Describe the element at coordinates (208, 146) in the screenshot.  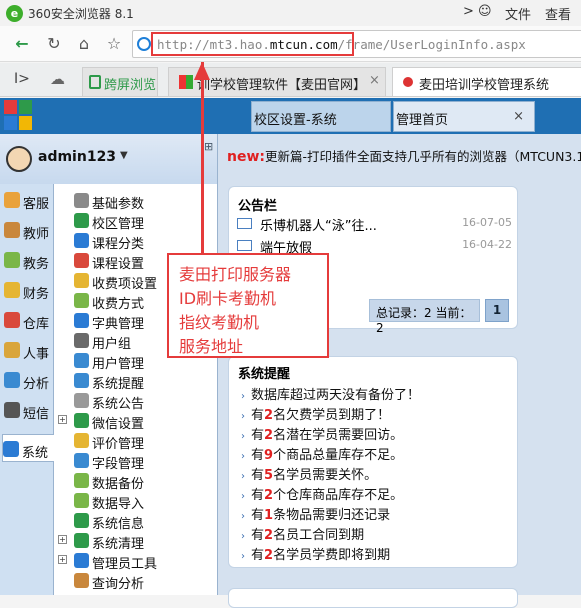
I see `pin-icon: ⊞` at that location.